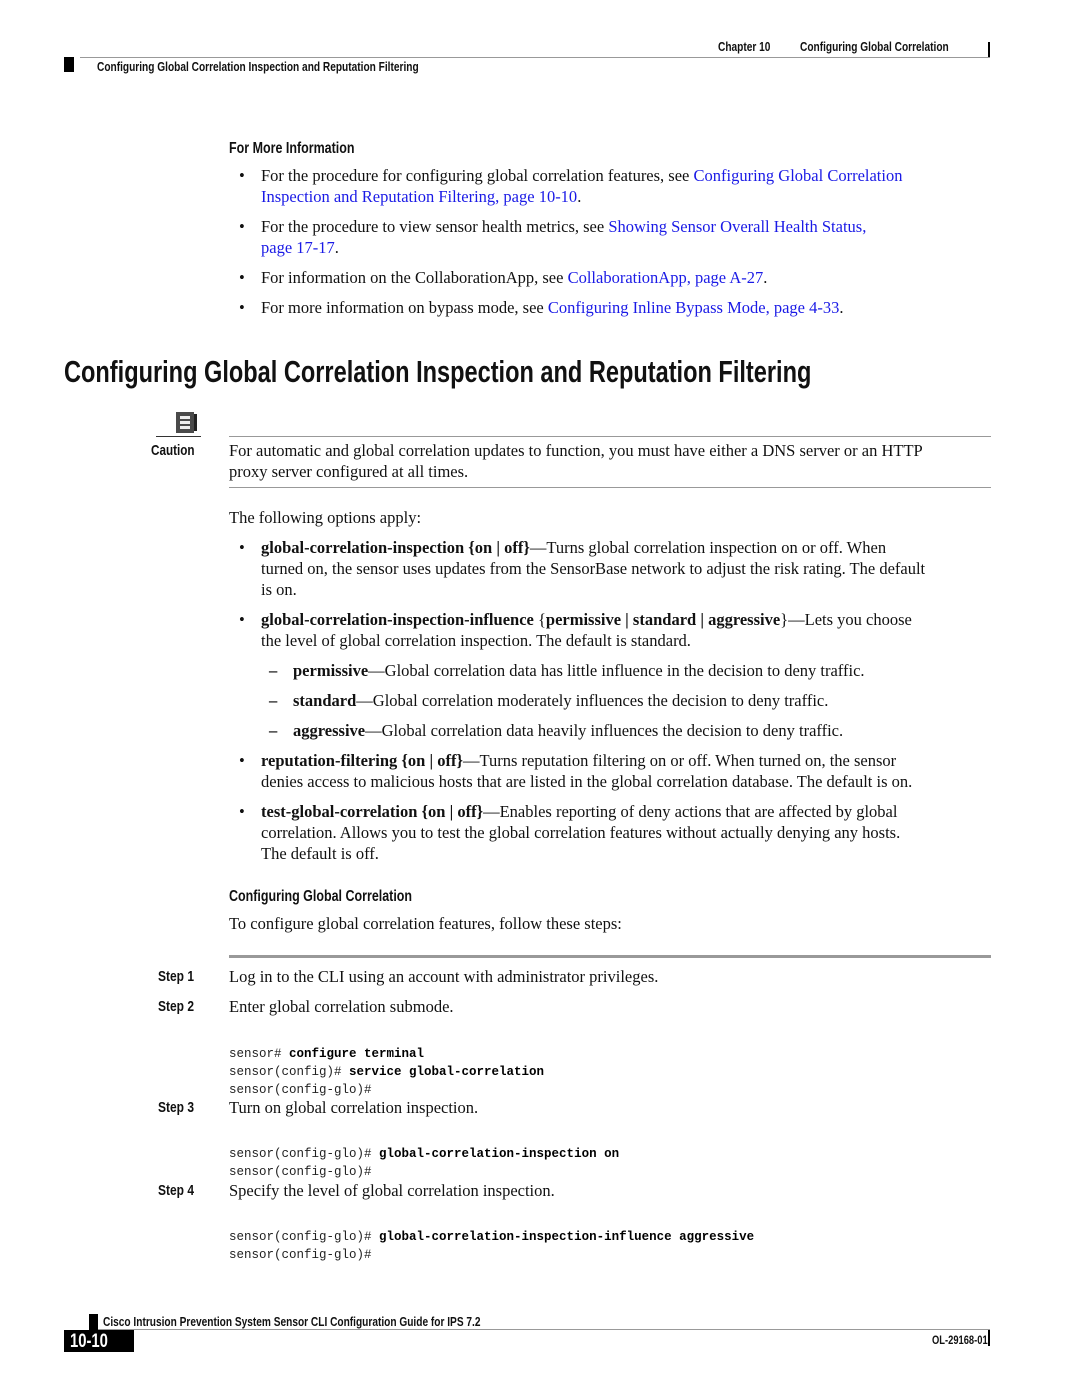  What do you see at coordinates (372, 811) in the screenshot?
I see `option-command: test-global-correlation {on | off}` at bounding box center [372, 811].